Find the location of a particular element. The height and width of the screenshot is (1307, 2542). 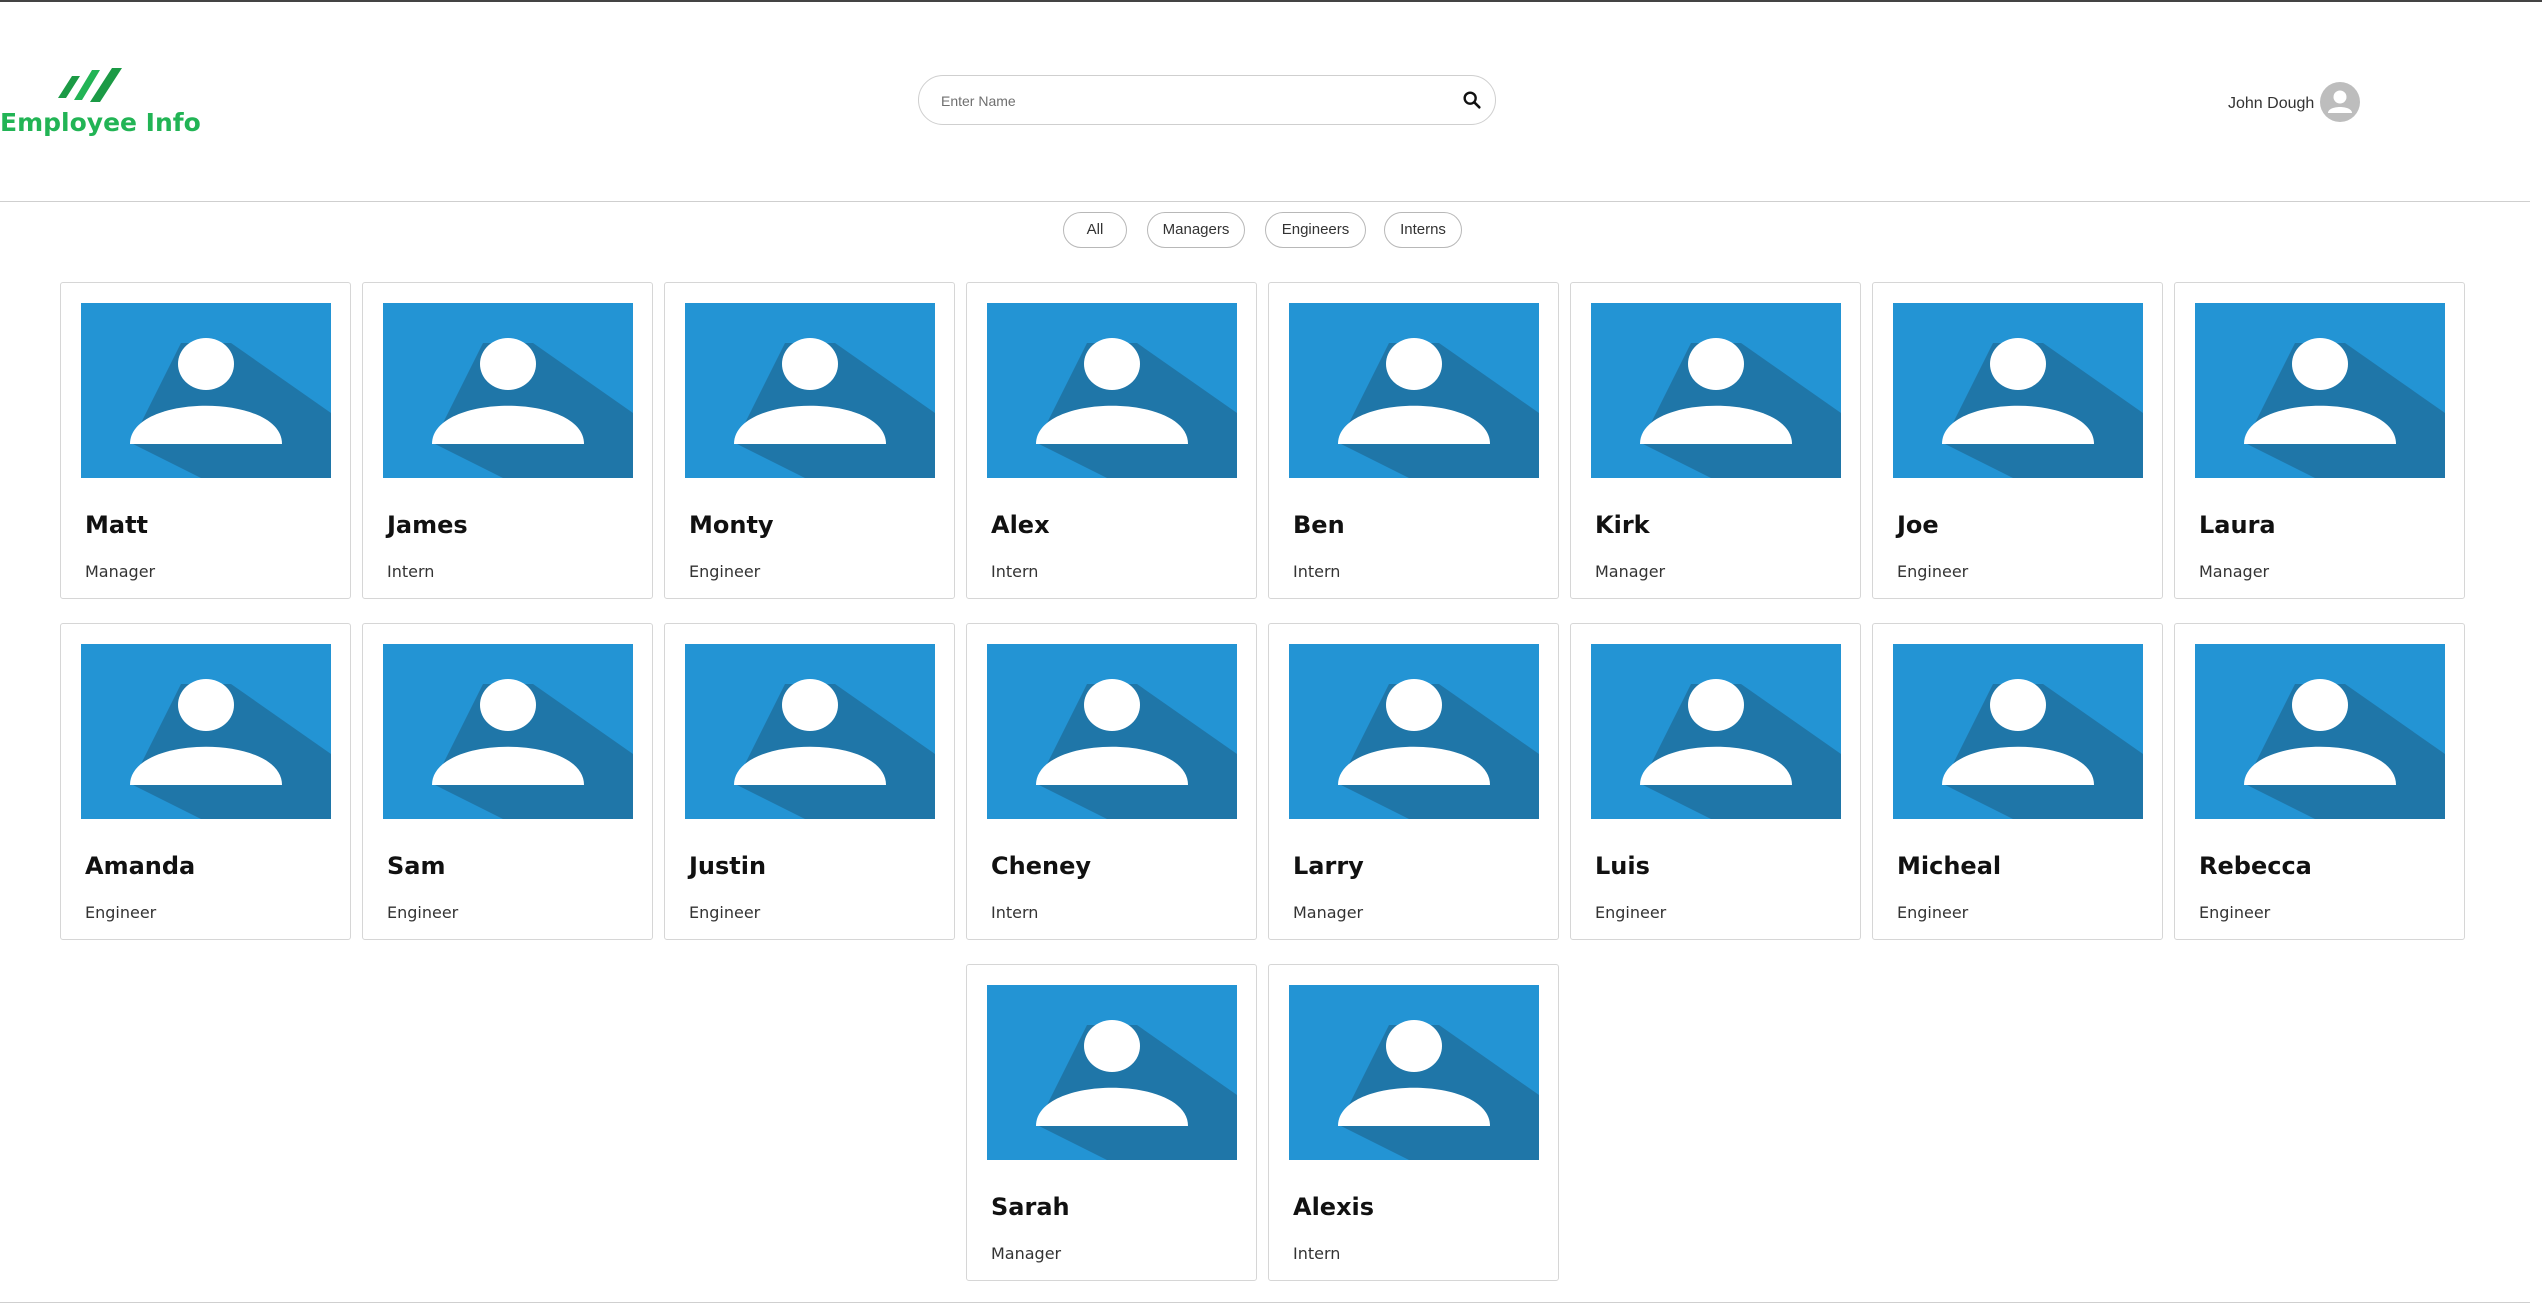

search-input is located at coordinates (1191, 101).